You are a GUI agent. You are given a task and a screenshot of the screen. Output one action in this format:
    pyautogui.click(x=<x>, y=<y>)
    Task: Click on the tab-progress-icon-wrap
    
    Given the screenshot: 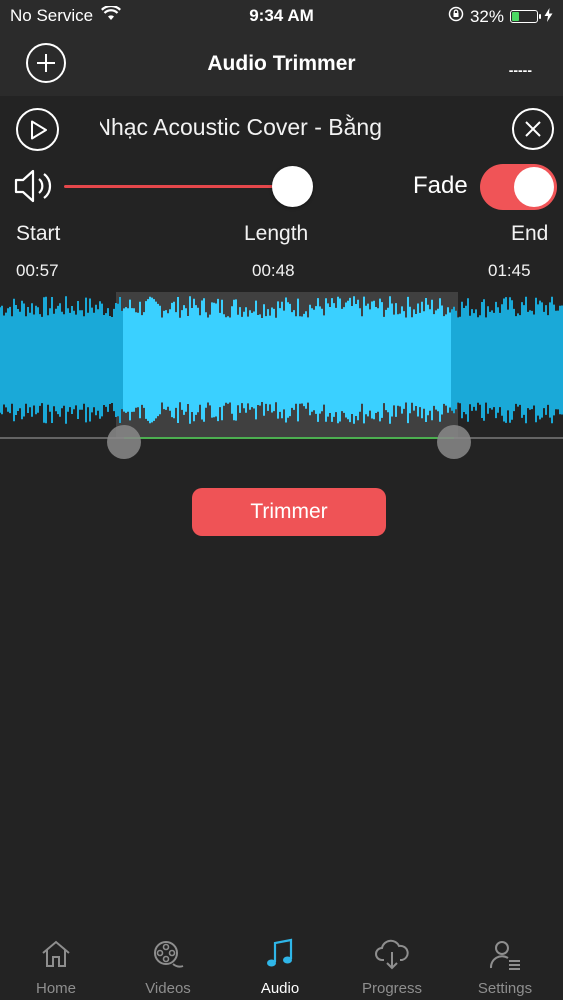 What is the action you would take?
    pyautogui.click(x=392, y=955)
    